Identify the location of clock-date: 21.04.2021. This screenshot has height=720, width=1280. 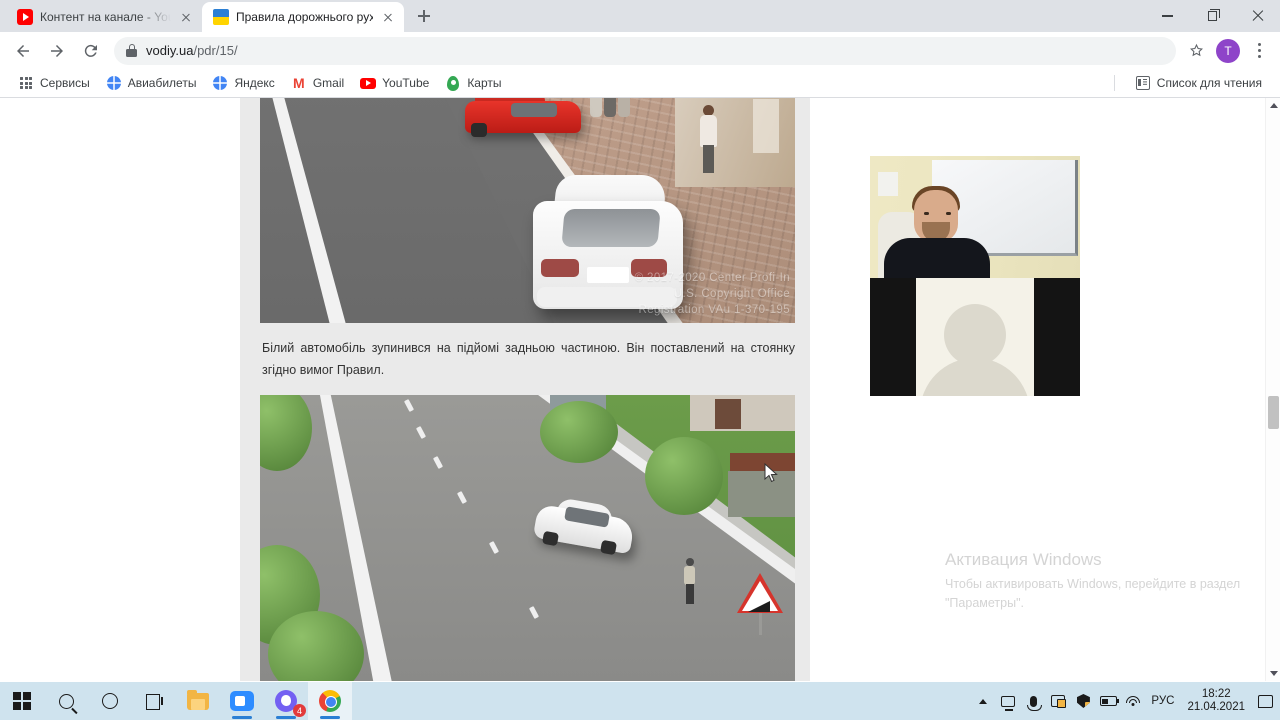
(1216, 707).